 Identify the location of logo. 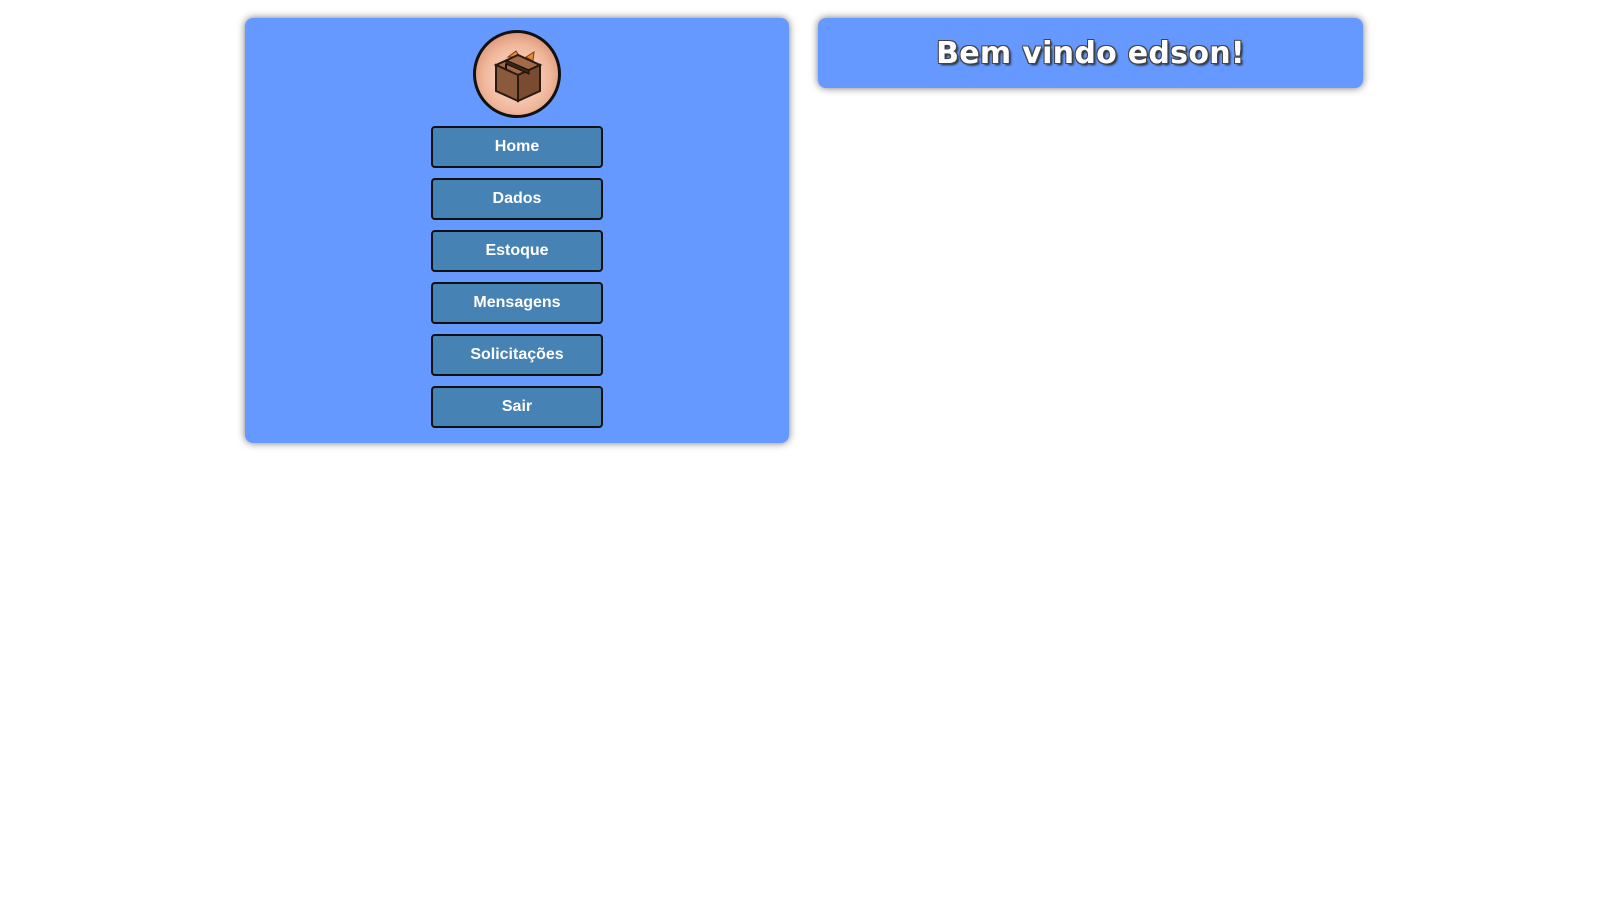
(517, 74).